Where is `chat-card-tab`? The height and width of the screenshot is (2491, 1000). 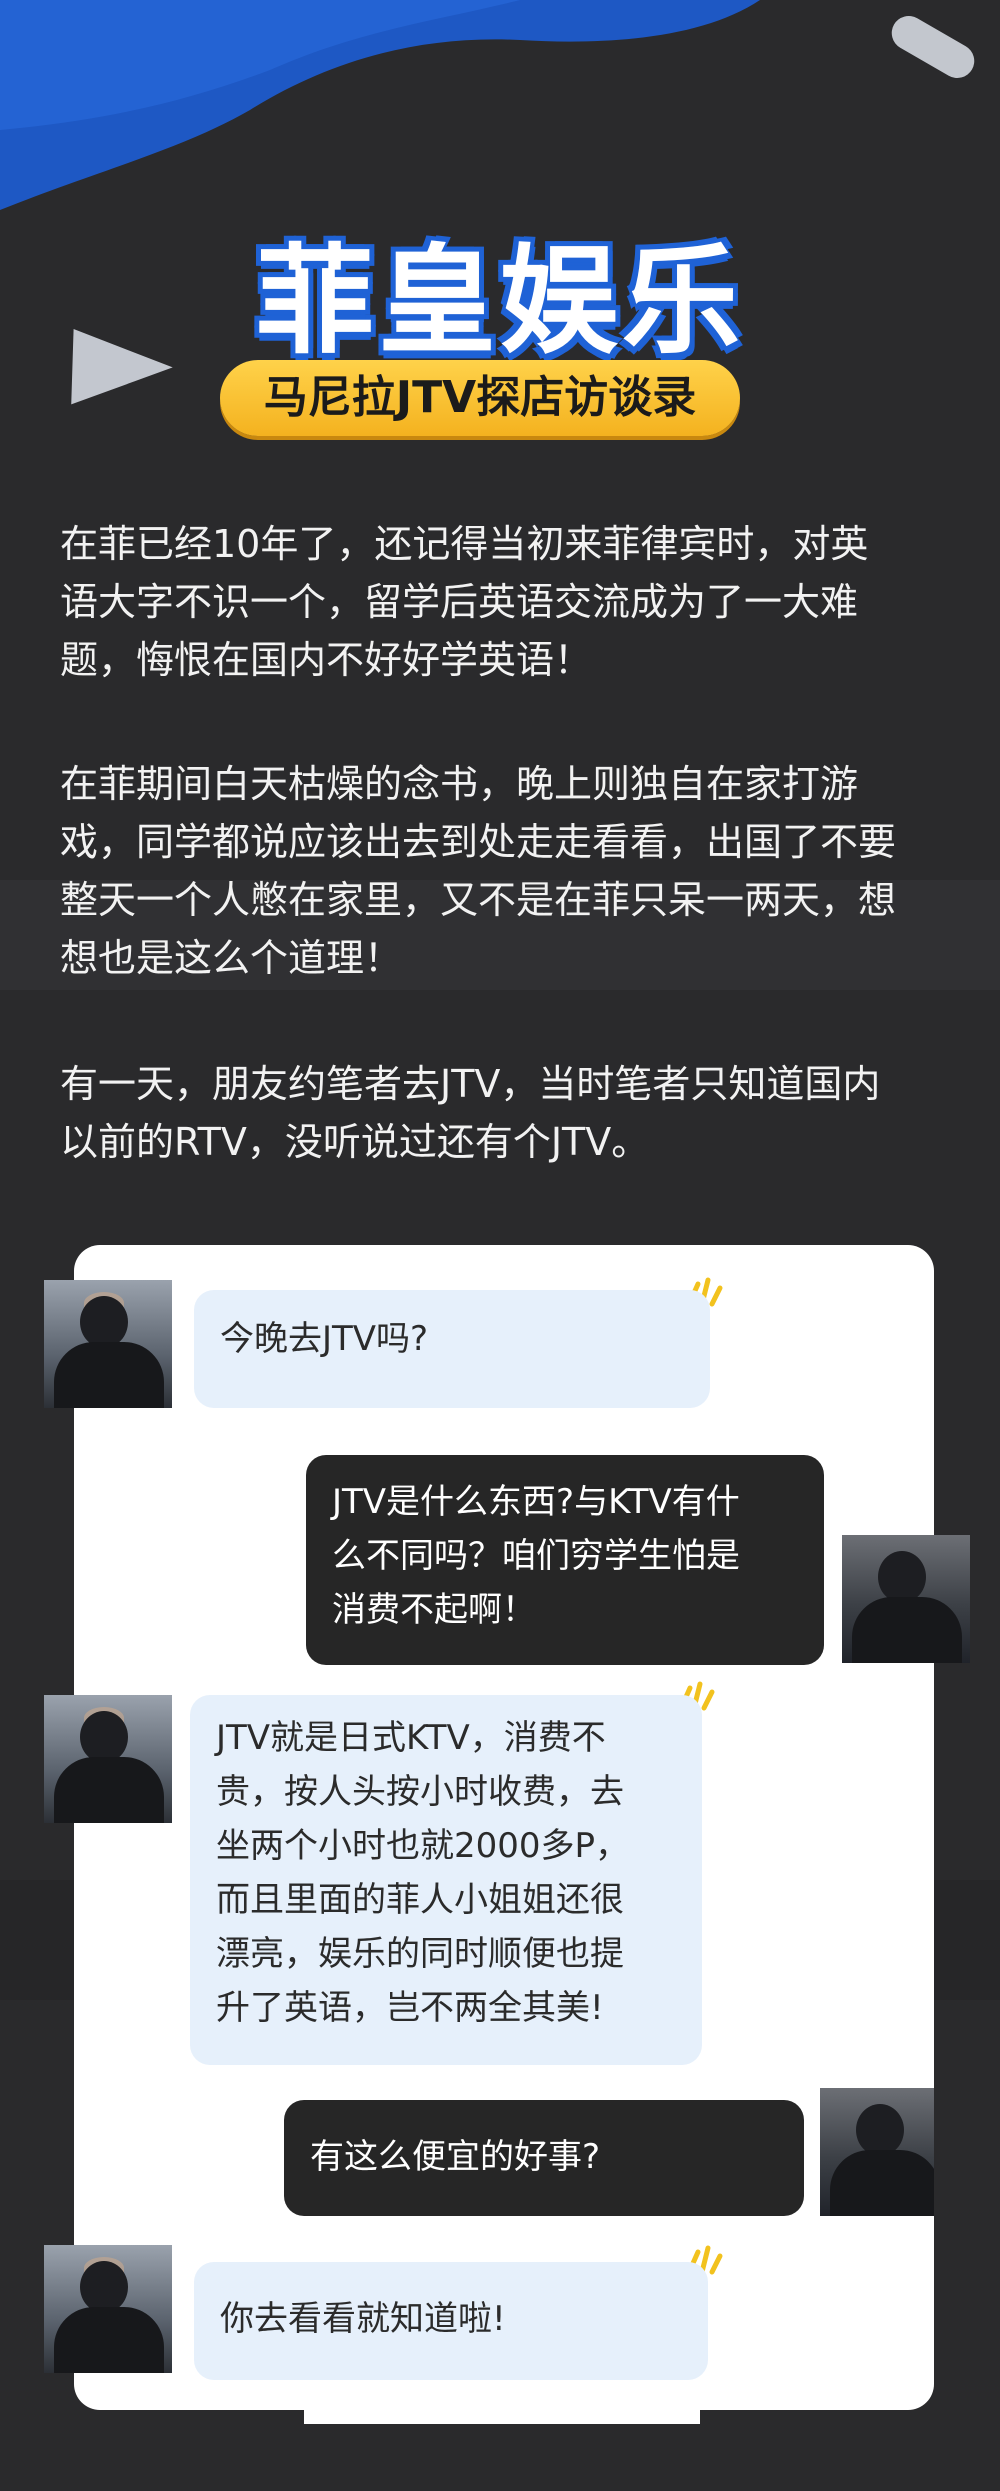 chat-card-tab is located at coordinates (502, 2402).